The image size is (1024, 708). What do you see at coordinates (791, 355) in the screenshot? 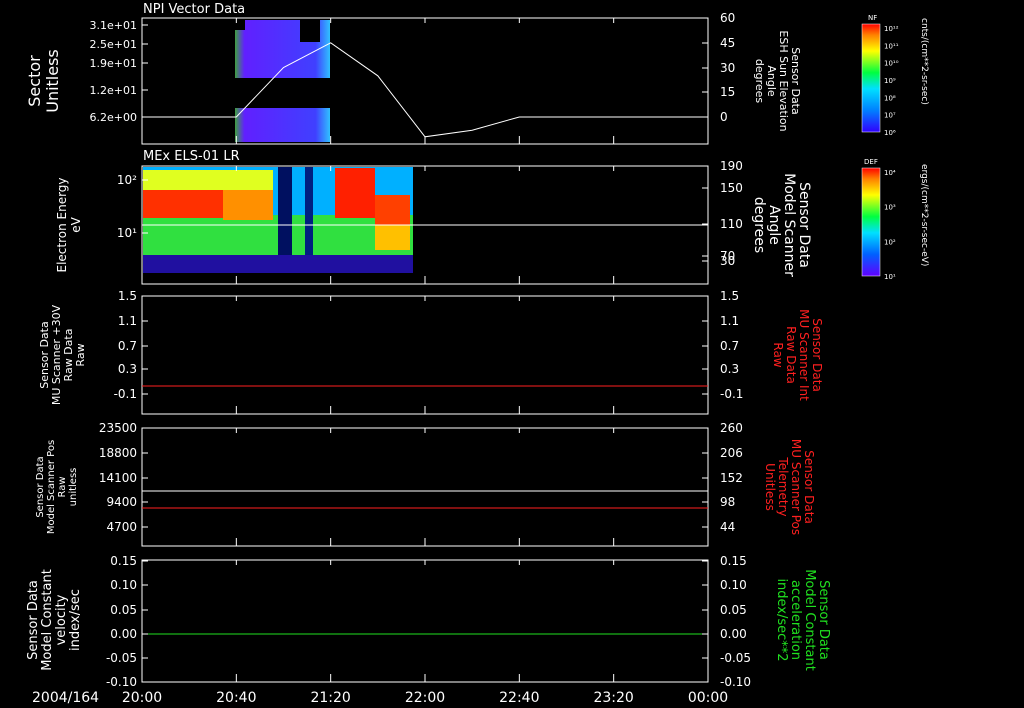
I see `svg-text: Raw Data` at bounding box center [791, 355].